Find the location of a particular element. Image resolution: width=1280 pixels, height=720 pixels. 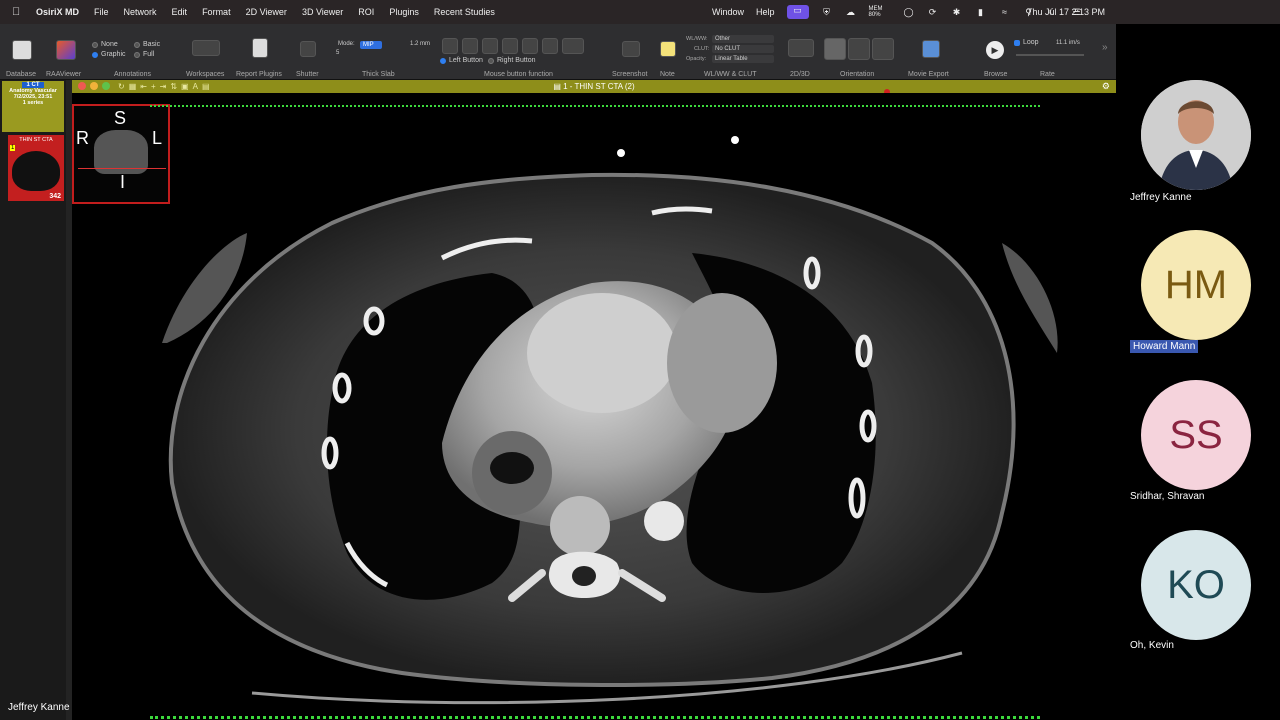

annotation-basic-radio: Basic is located at coordinates (147, 44).